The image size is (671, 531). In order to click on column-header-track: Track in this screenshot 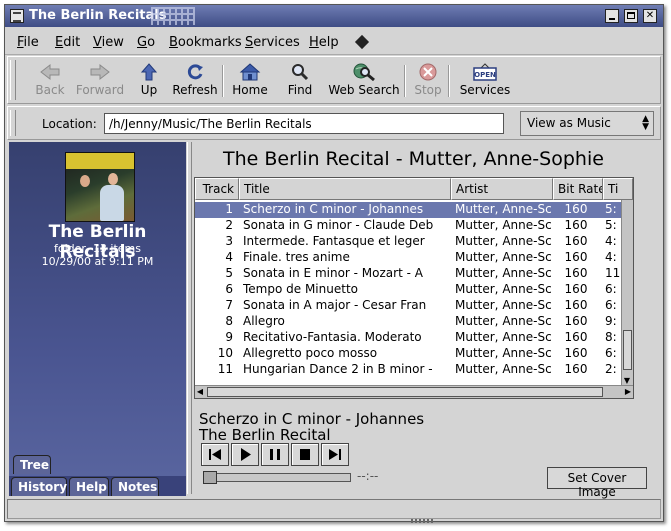, I will do `click(217, 189)`.